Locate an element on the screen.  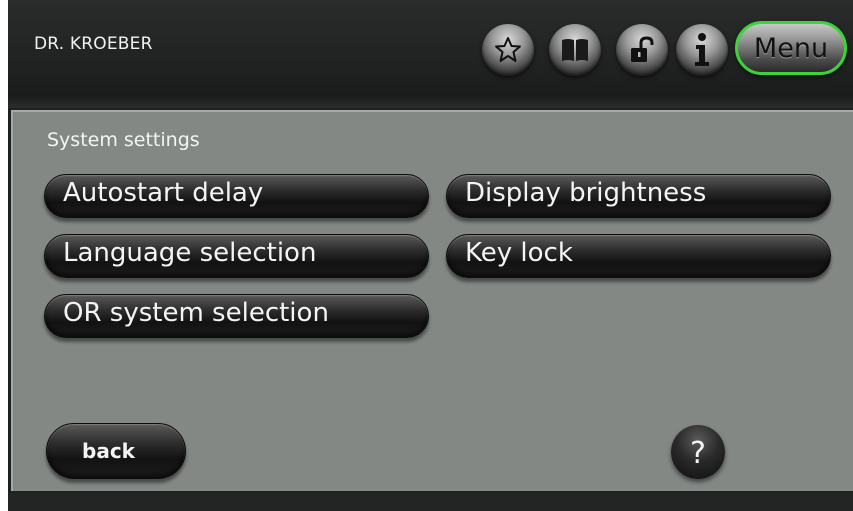
autostart-delay-button: Autostart delay is located at coordinates (236, 196).